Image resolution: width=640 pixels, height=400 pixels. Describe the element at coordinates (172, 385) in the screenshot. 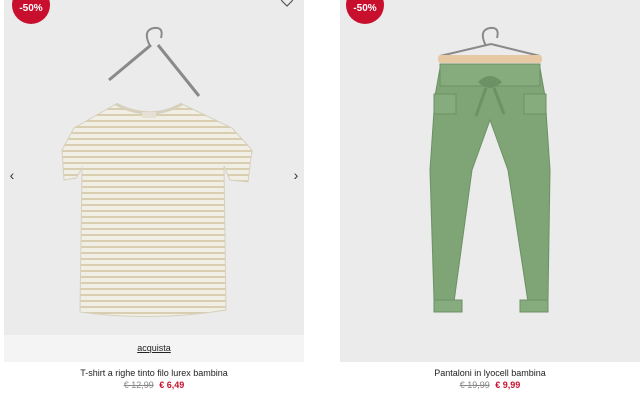

I see `sale-price: € 6,49` at that location.